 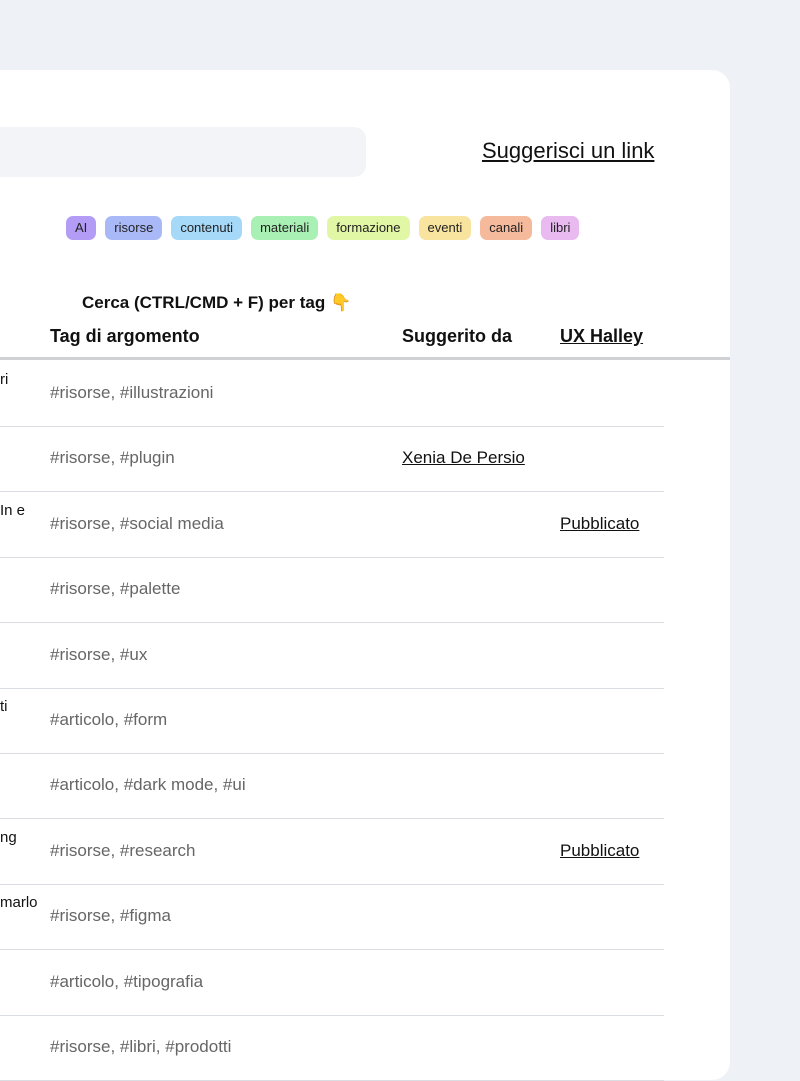 I want to click on table-row: #risorse, #palette, so click(x=332, y=590).